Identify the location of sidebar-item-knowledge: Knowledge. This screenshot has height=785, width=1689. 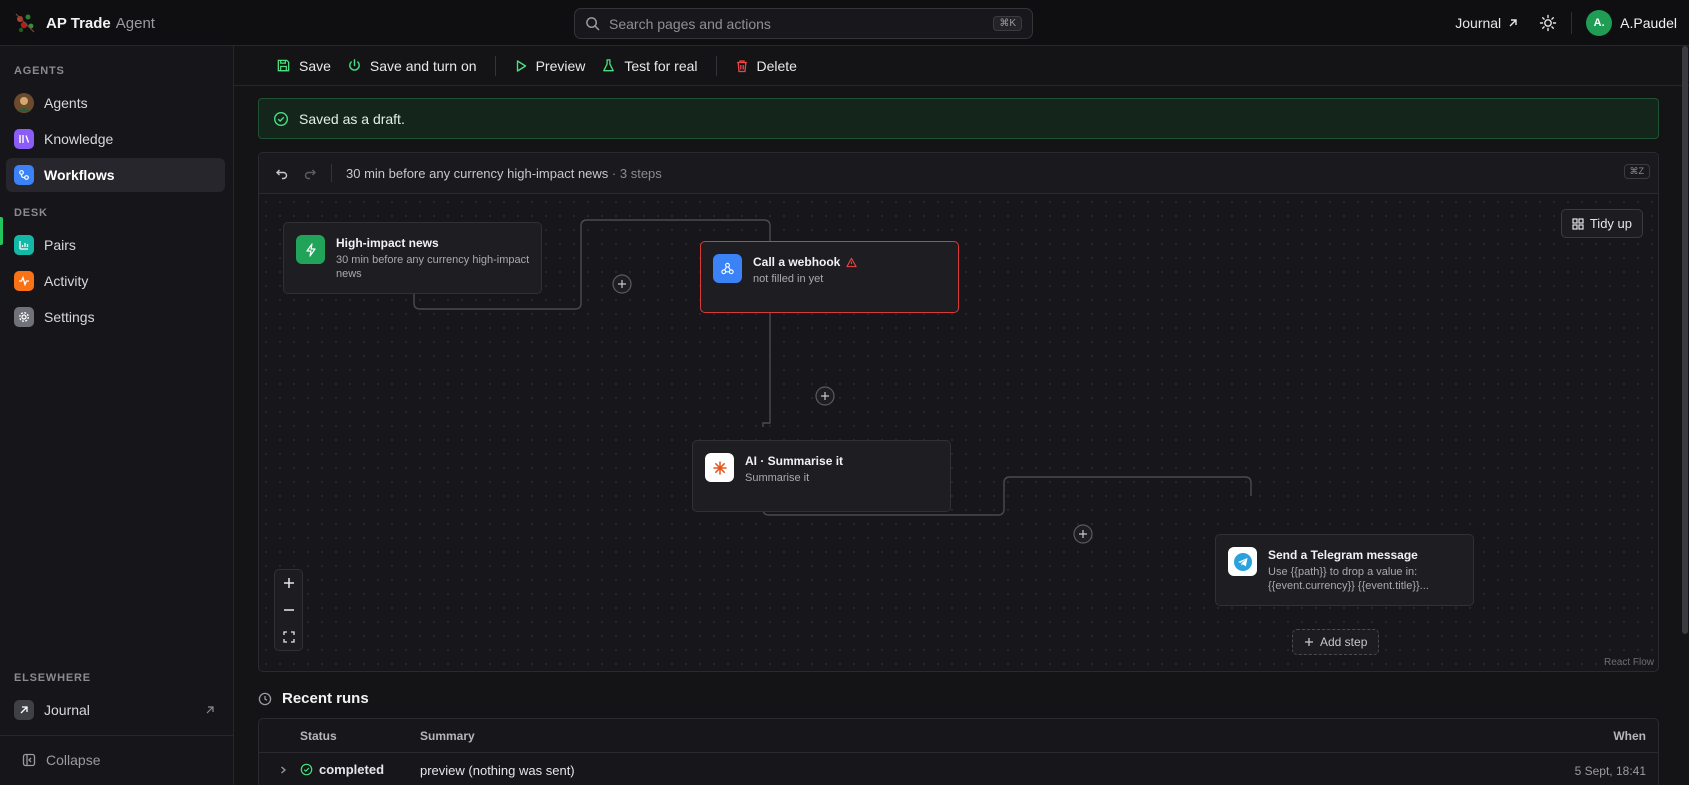
(115, 139).